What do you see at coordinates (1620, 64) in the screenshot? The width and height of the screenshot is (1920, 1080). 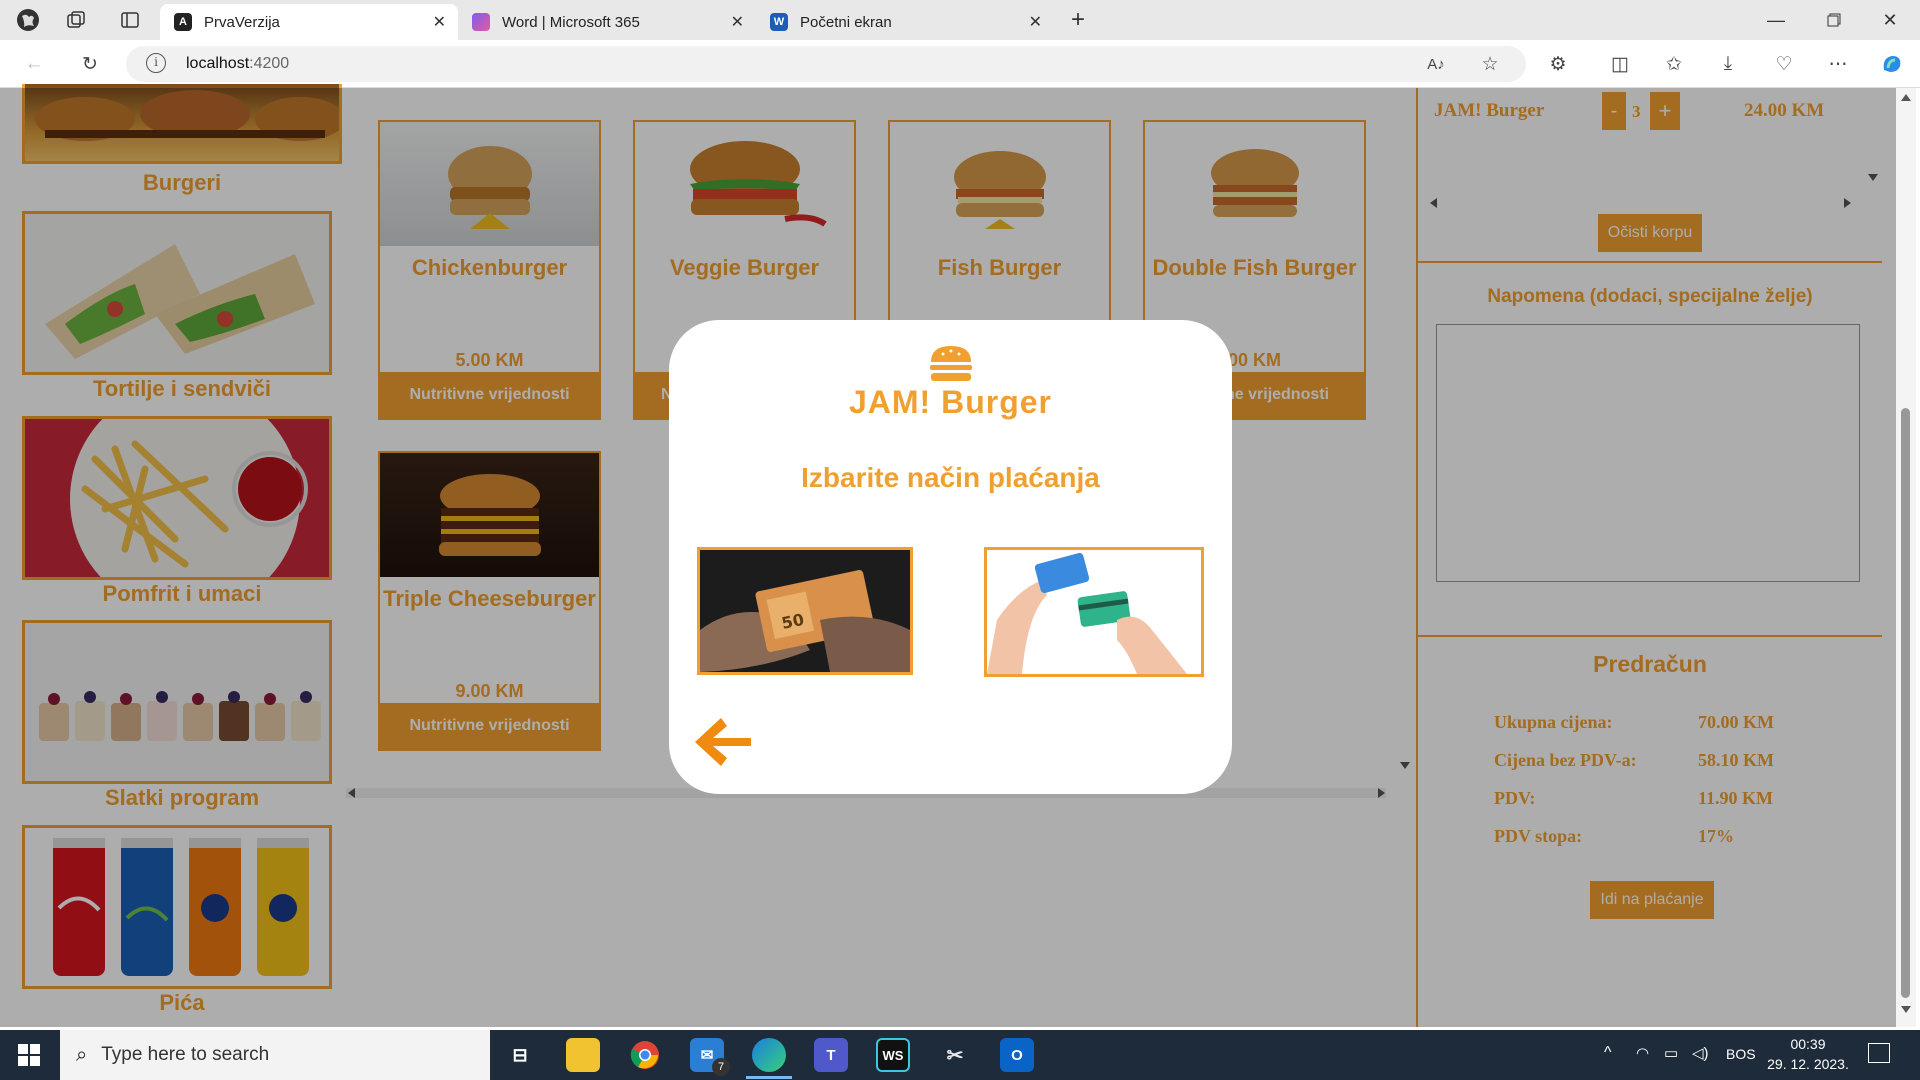 I see `split-screen-icon: ◫` at bounding box center [1620, 64].